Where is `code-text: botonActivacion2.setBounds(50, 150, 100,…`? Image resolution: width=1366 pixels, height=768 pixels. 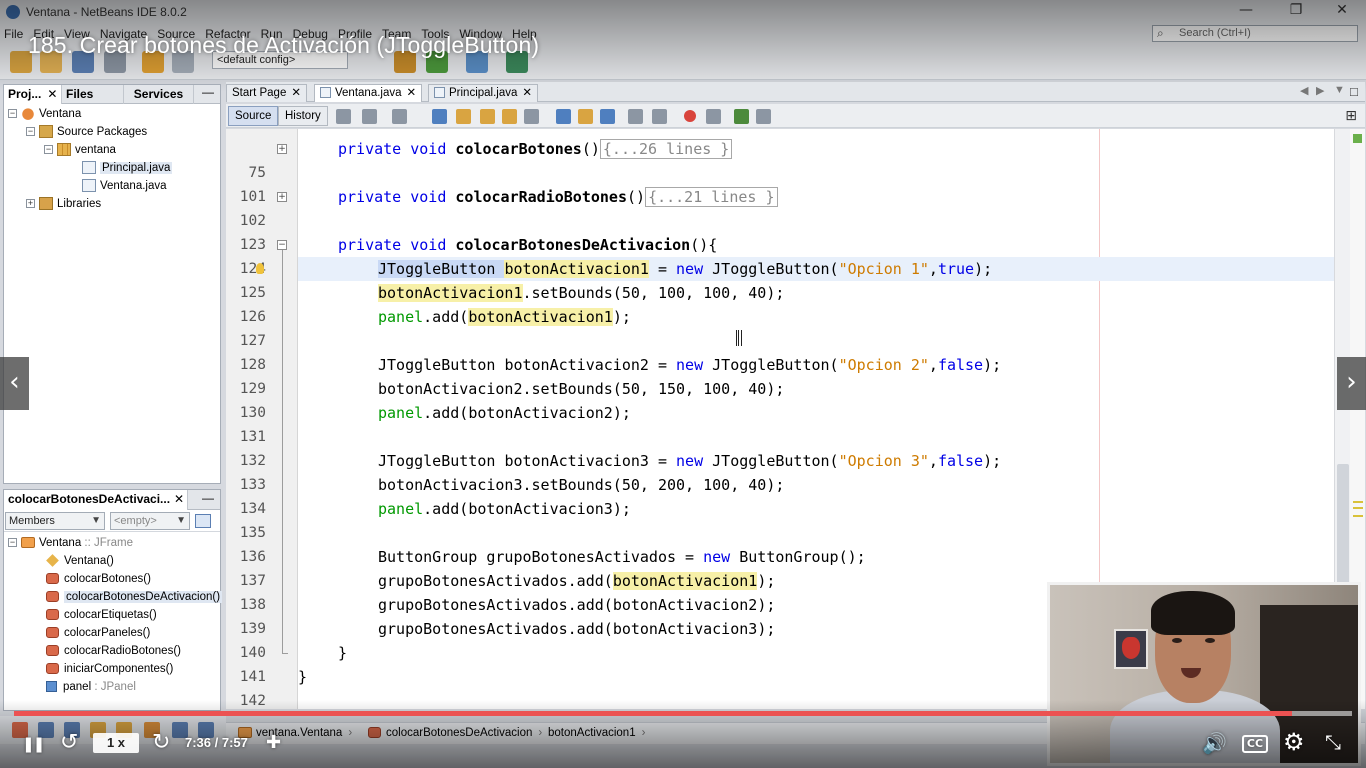
code-text: botonActivacion2.setBounds(50, 150, 100,… is located at coordinates (581, 389).